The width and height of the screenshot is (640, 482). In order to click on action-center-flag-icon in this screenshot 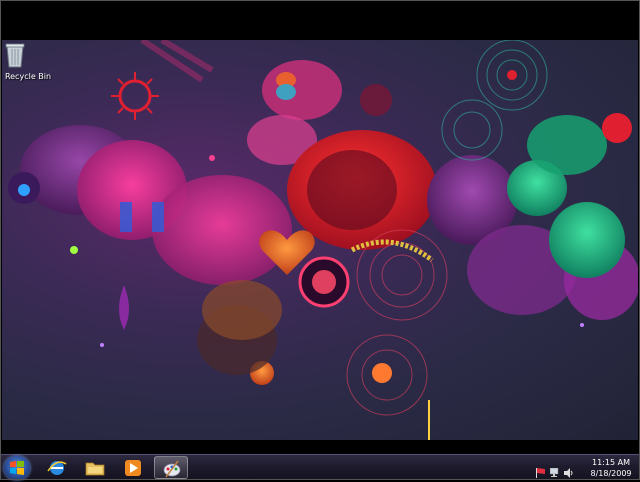, I will do `click(540, 472)`.